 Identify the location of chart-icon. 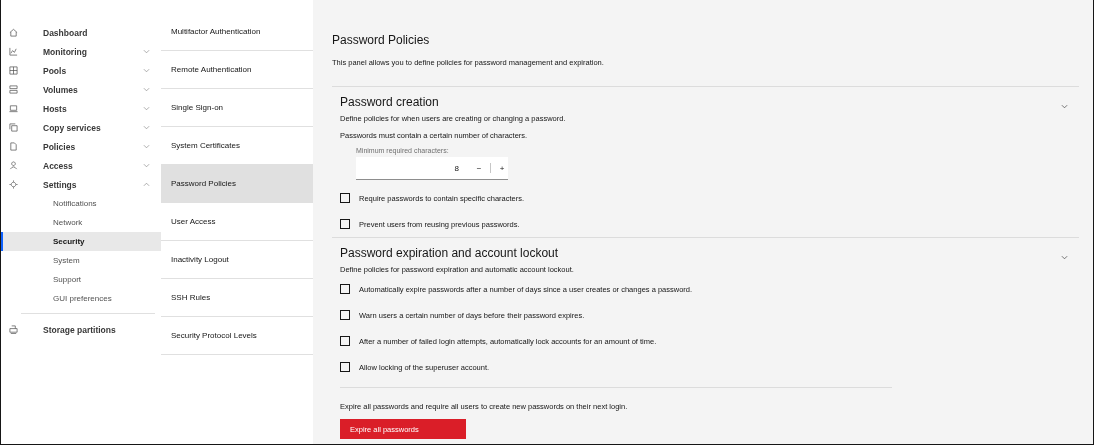
(13, 51).